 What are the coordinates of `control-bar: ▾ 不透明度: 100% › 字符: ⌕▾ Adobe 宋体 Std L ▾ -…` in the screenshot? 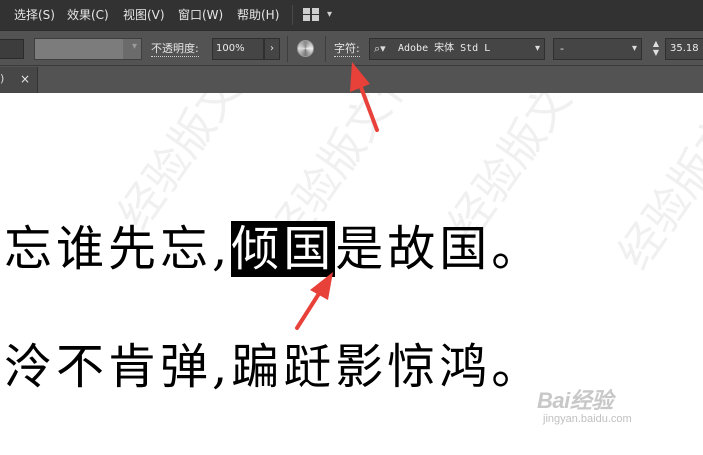 It's located at (351, 47).